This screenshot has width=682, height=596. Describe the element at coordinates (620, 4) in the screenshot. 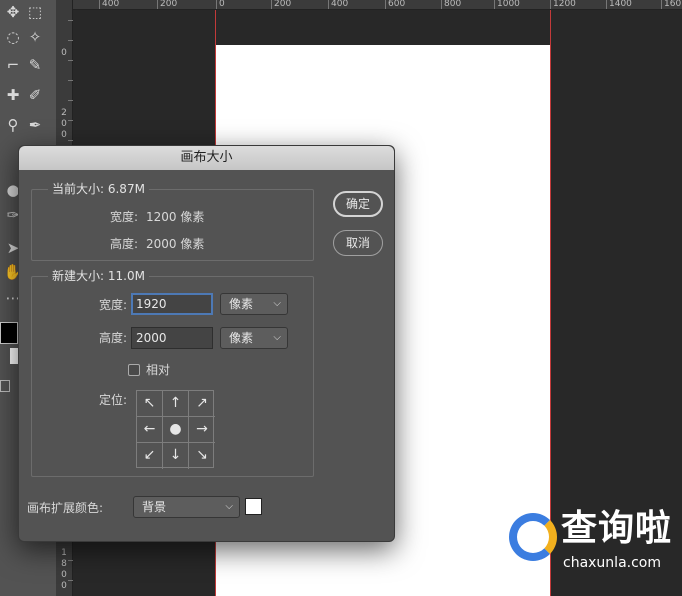

I see `hruler-label: 1400` at that location.